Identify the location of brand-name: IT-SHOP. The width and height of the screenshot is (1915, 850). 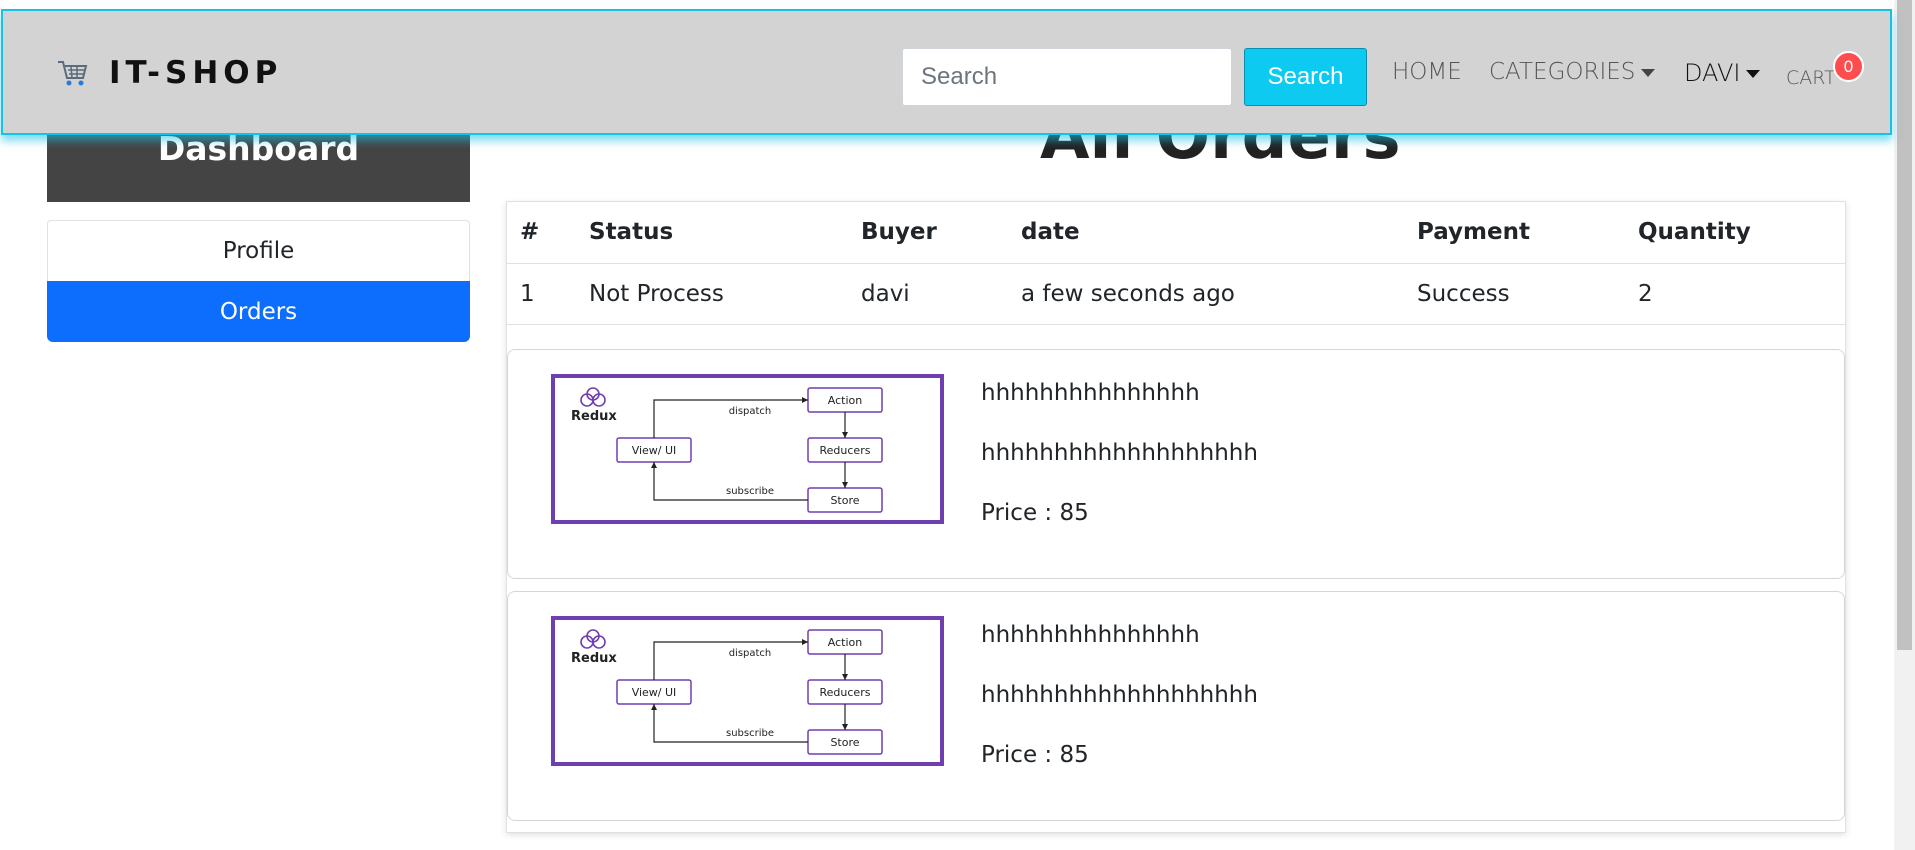
(196, 73).